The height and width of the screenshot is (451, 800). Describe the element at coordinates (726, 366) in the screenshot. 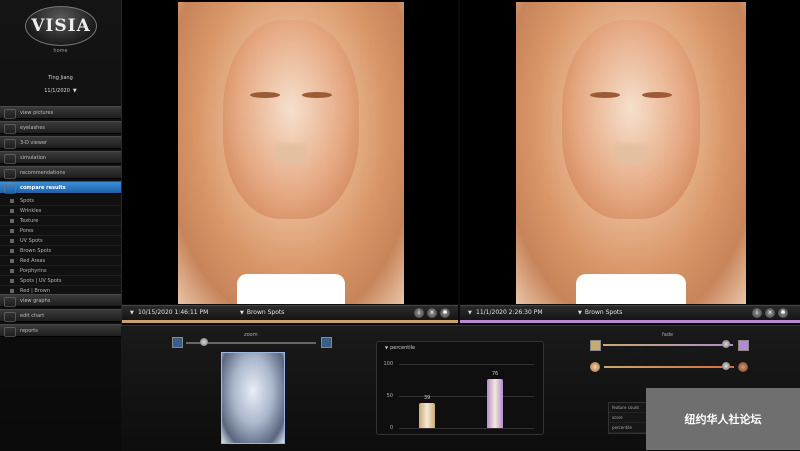

I see `brightness-slider-handle` at that location.